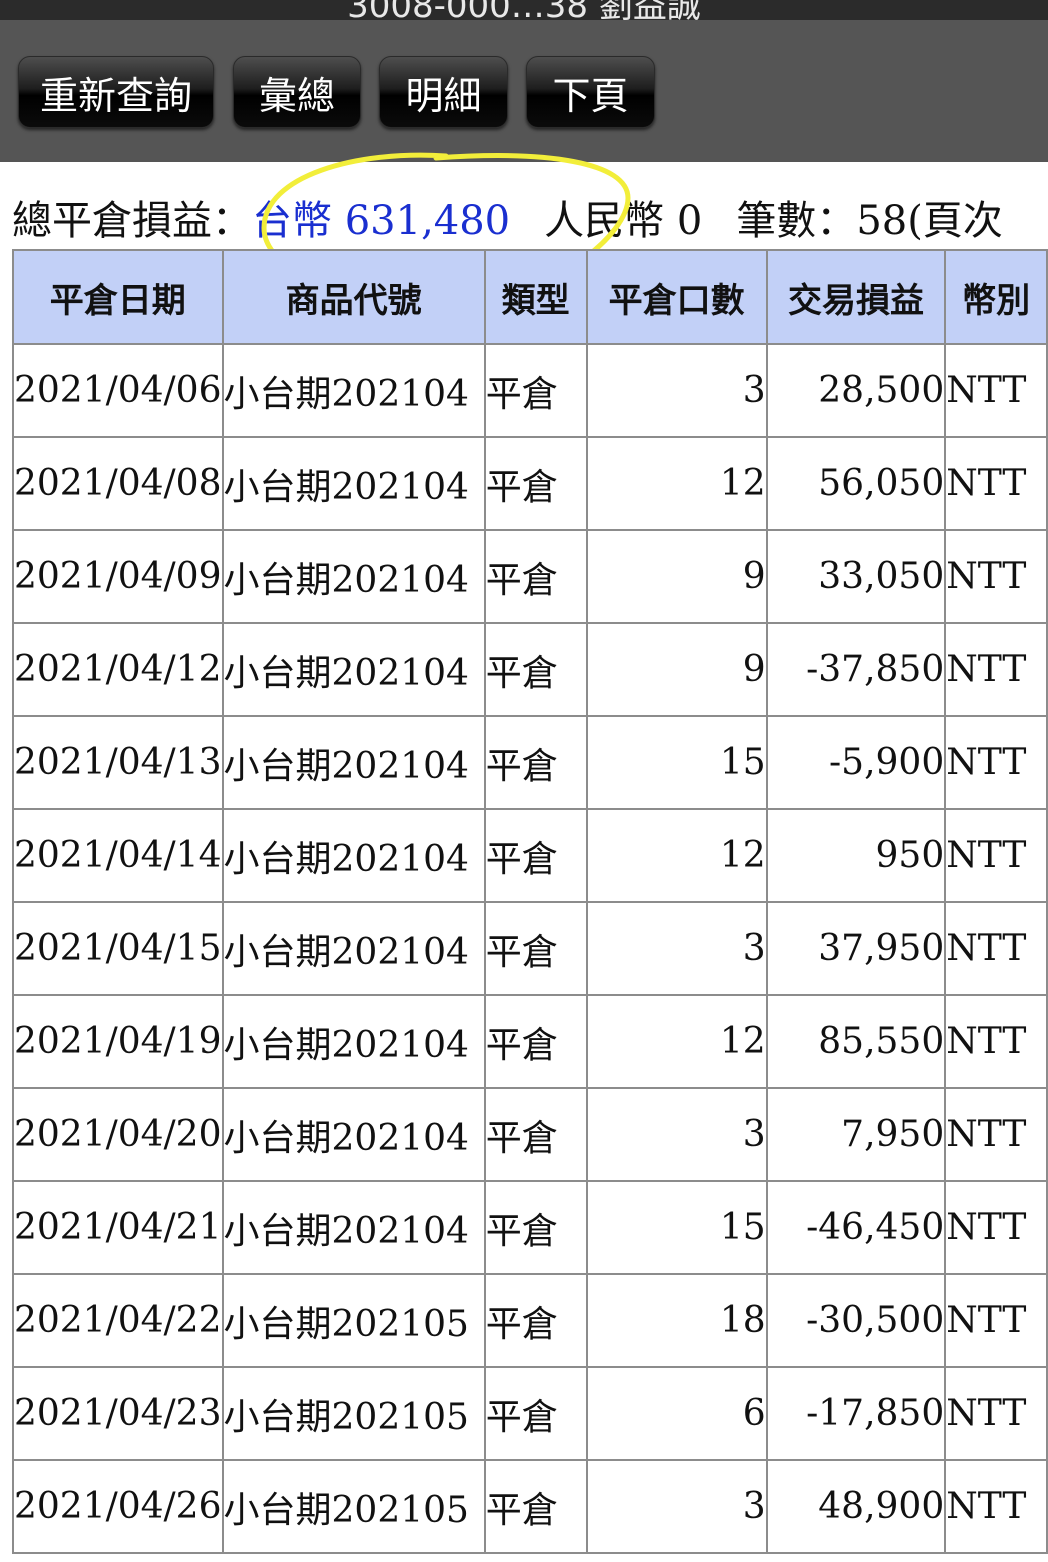  Describe the element at coordinates (530, 1506) in the screenshot. I see `table-row: 2021/04/26 小台期202105 平倉 3 48,900 NTT` at that location.